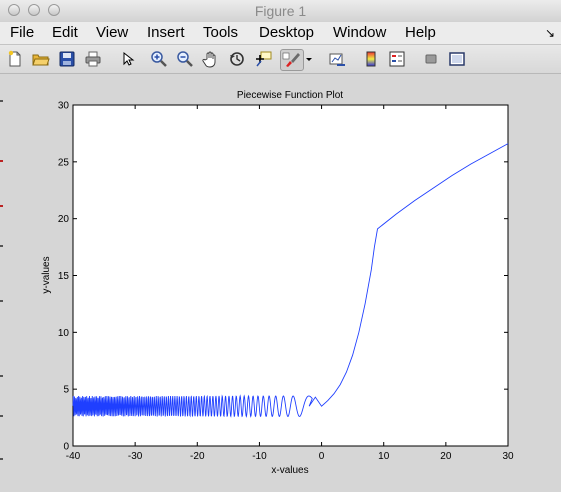 The width and height of the screenshot is (561, 492). I want to click on y-tick-label: 25, so click(64, 162).